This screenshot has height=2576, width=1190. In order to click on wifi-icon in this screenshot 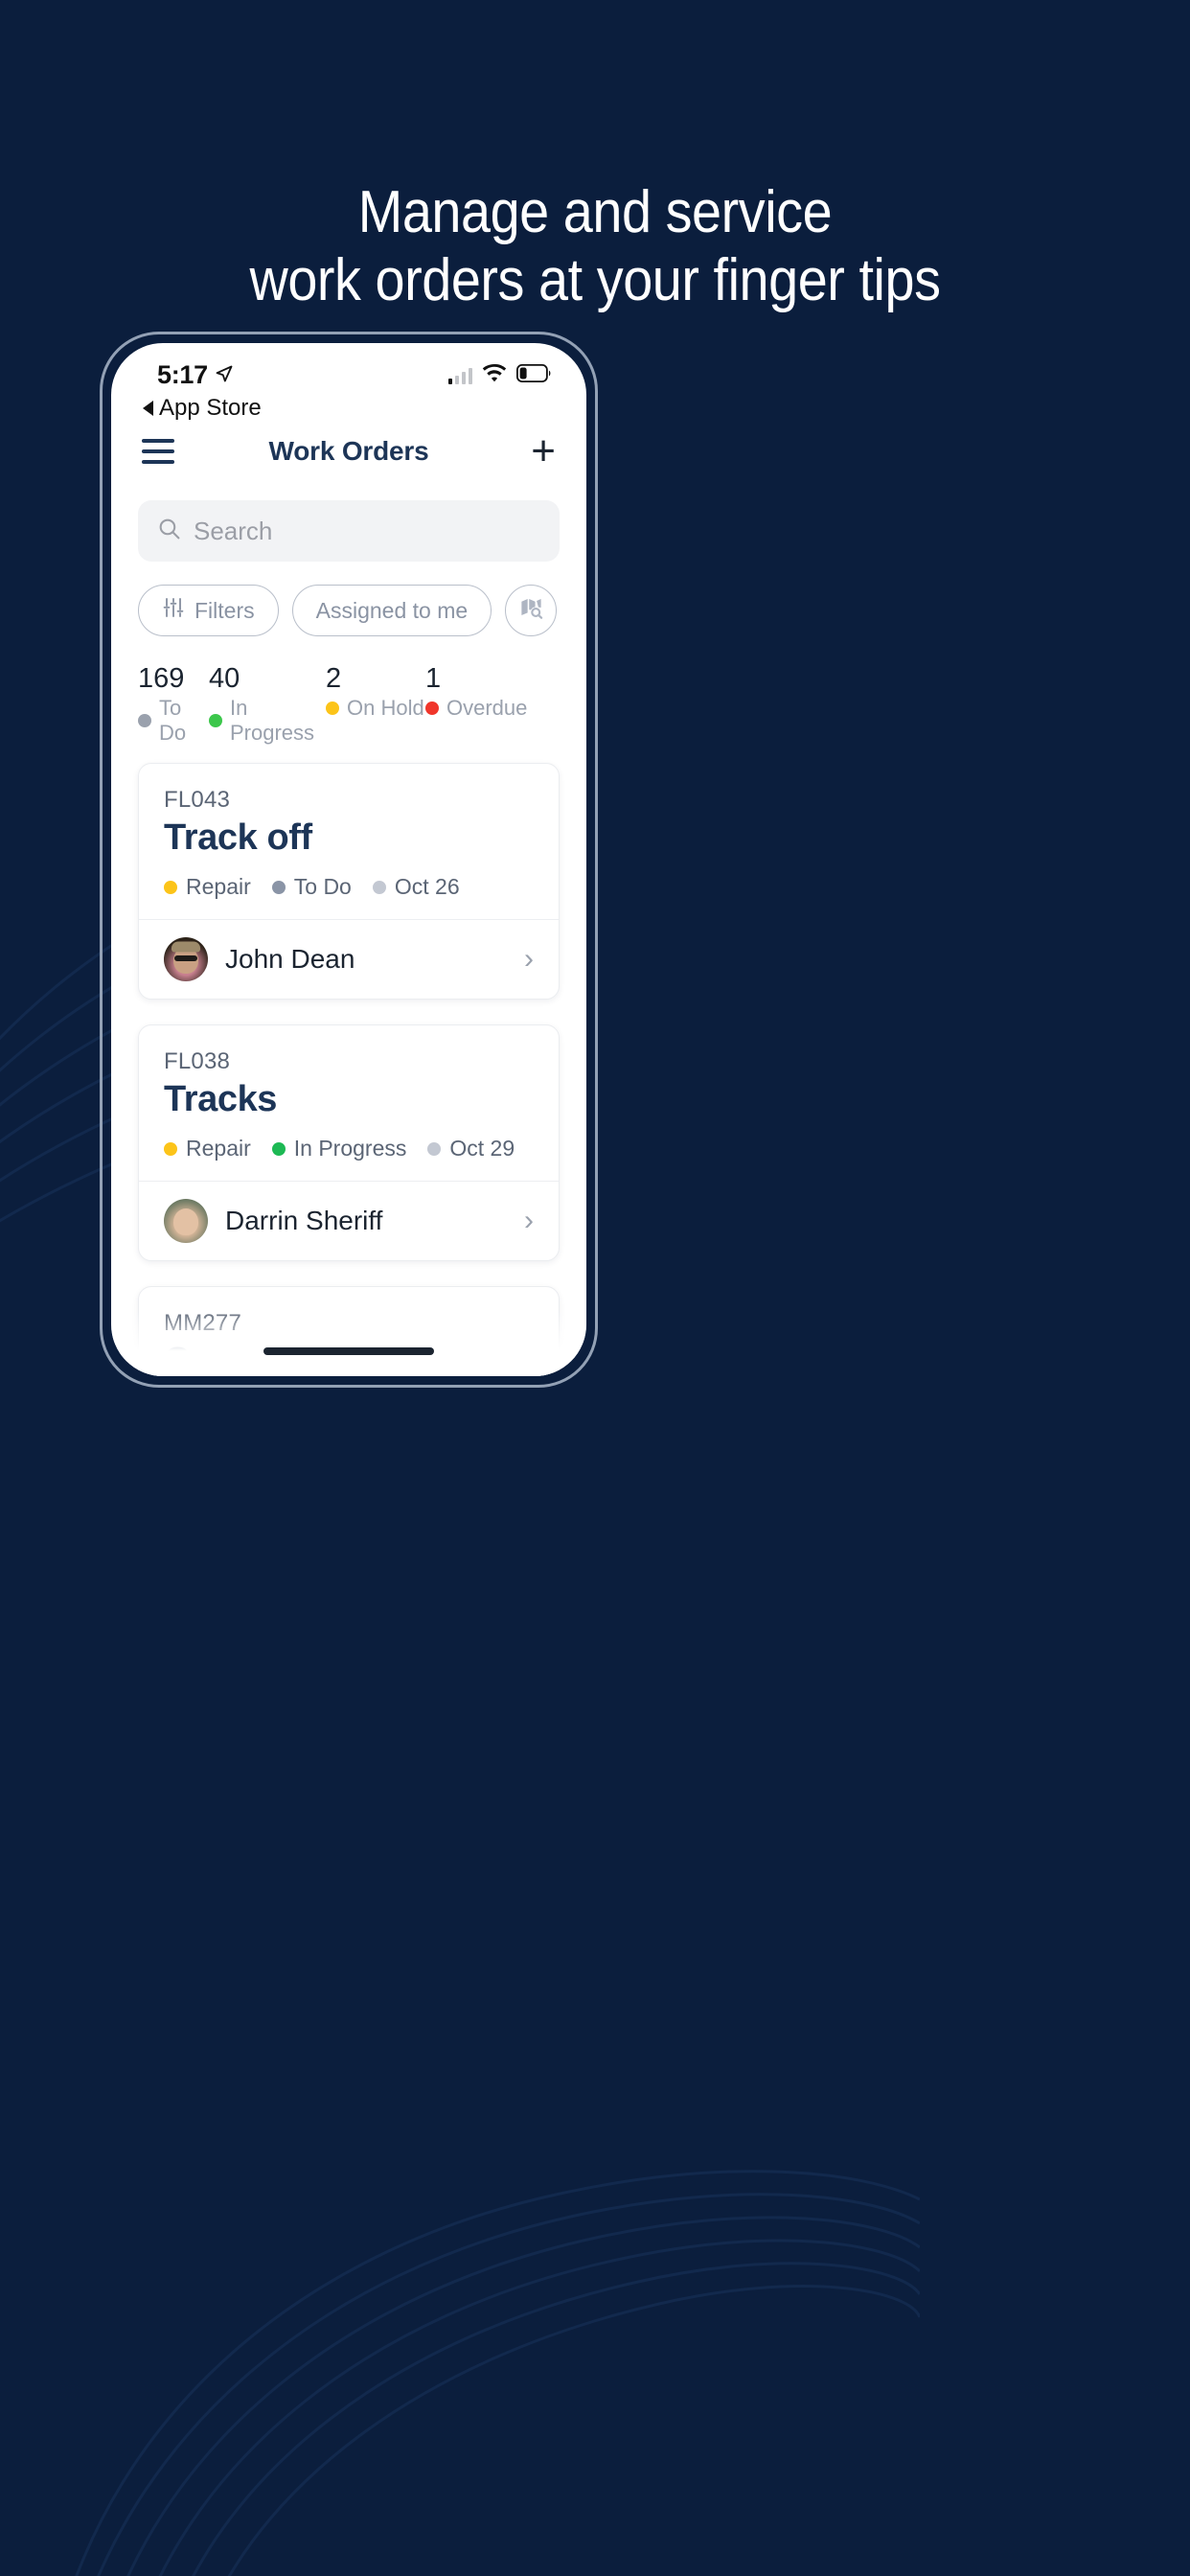, I will do `click(495, 375)`.